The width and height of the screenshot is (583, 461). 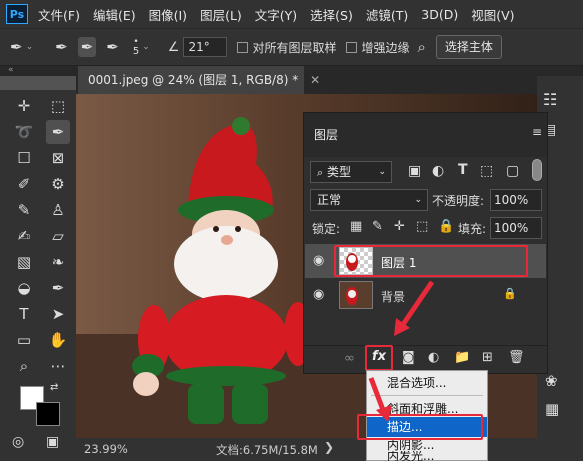 I want to click on arrow-to-stroke-head, so click(x=384, y=413).